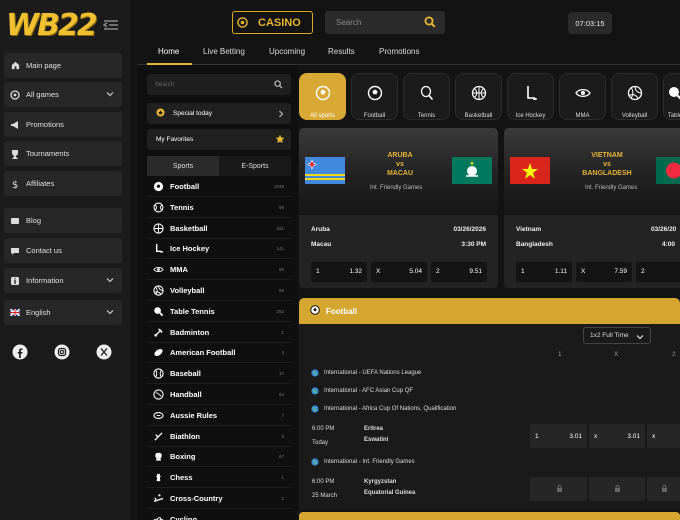 The width and height of the screenshot is (680, 520). I want to click on sport-item-aussie-rules: Aussie Rules 7, so click(219, 416).